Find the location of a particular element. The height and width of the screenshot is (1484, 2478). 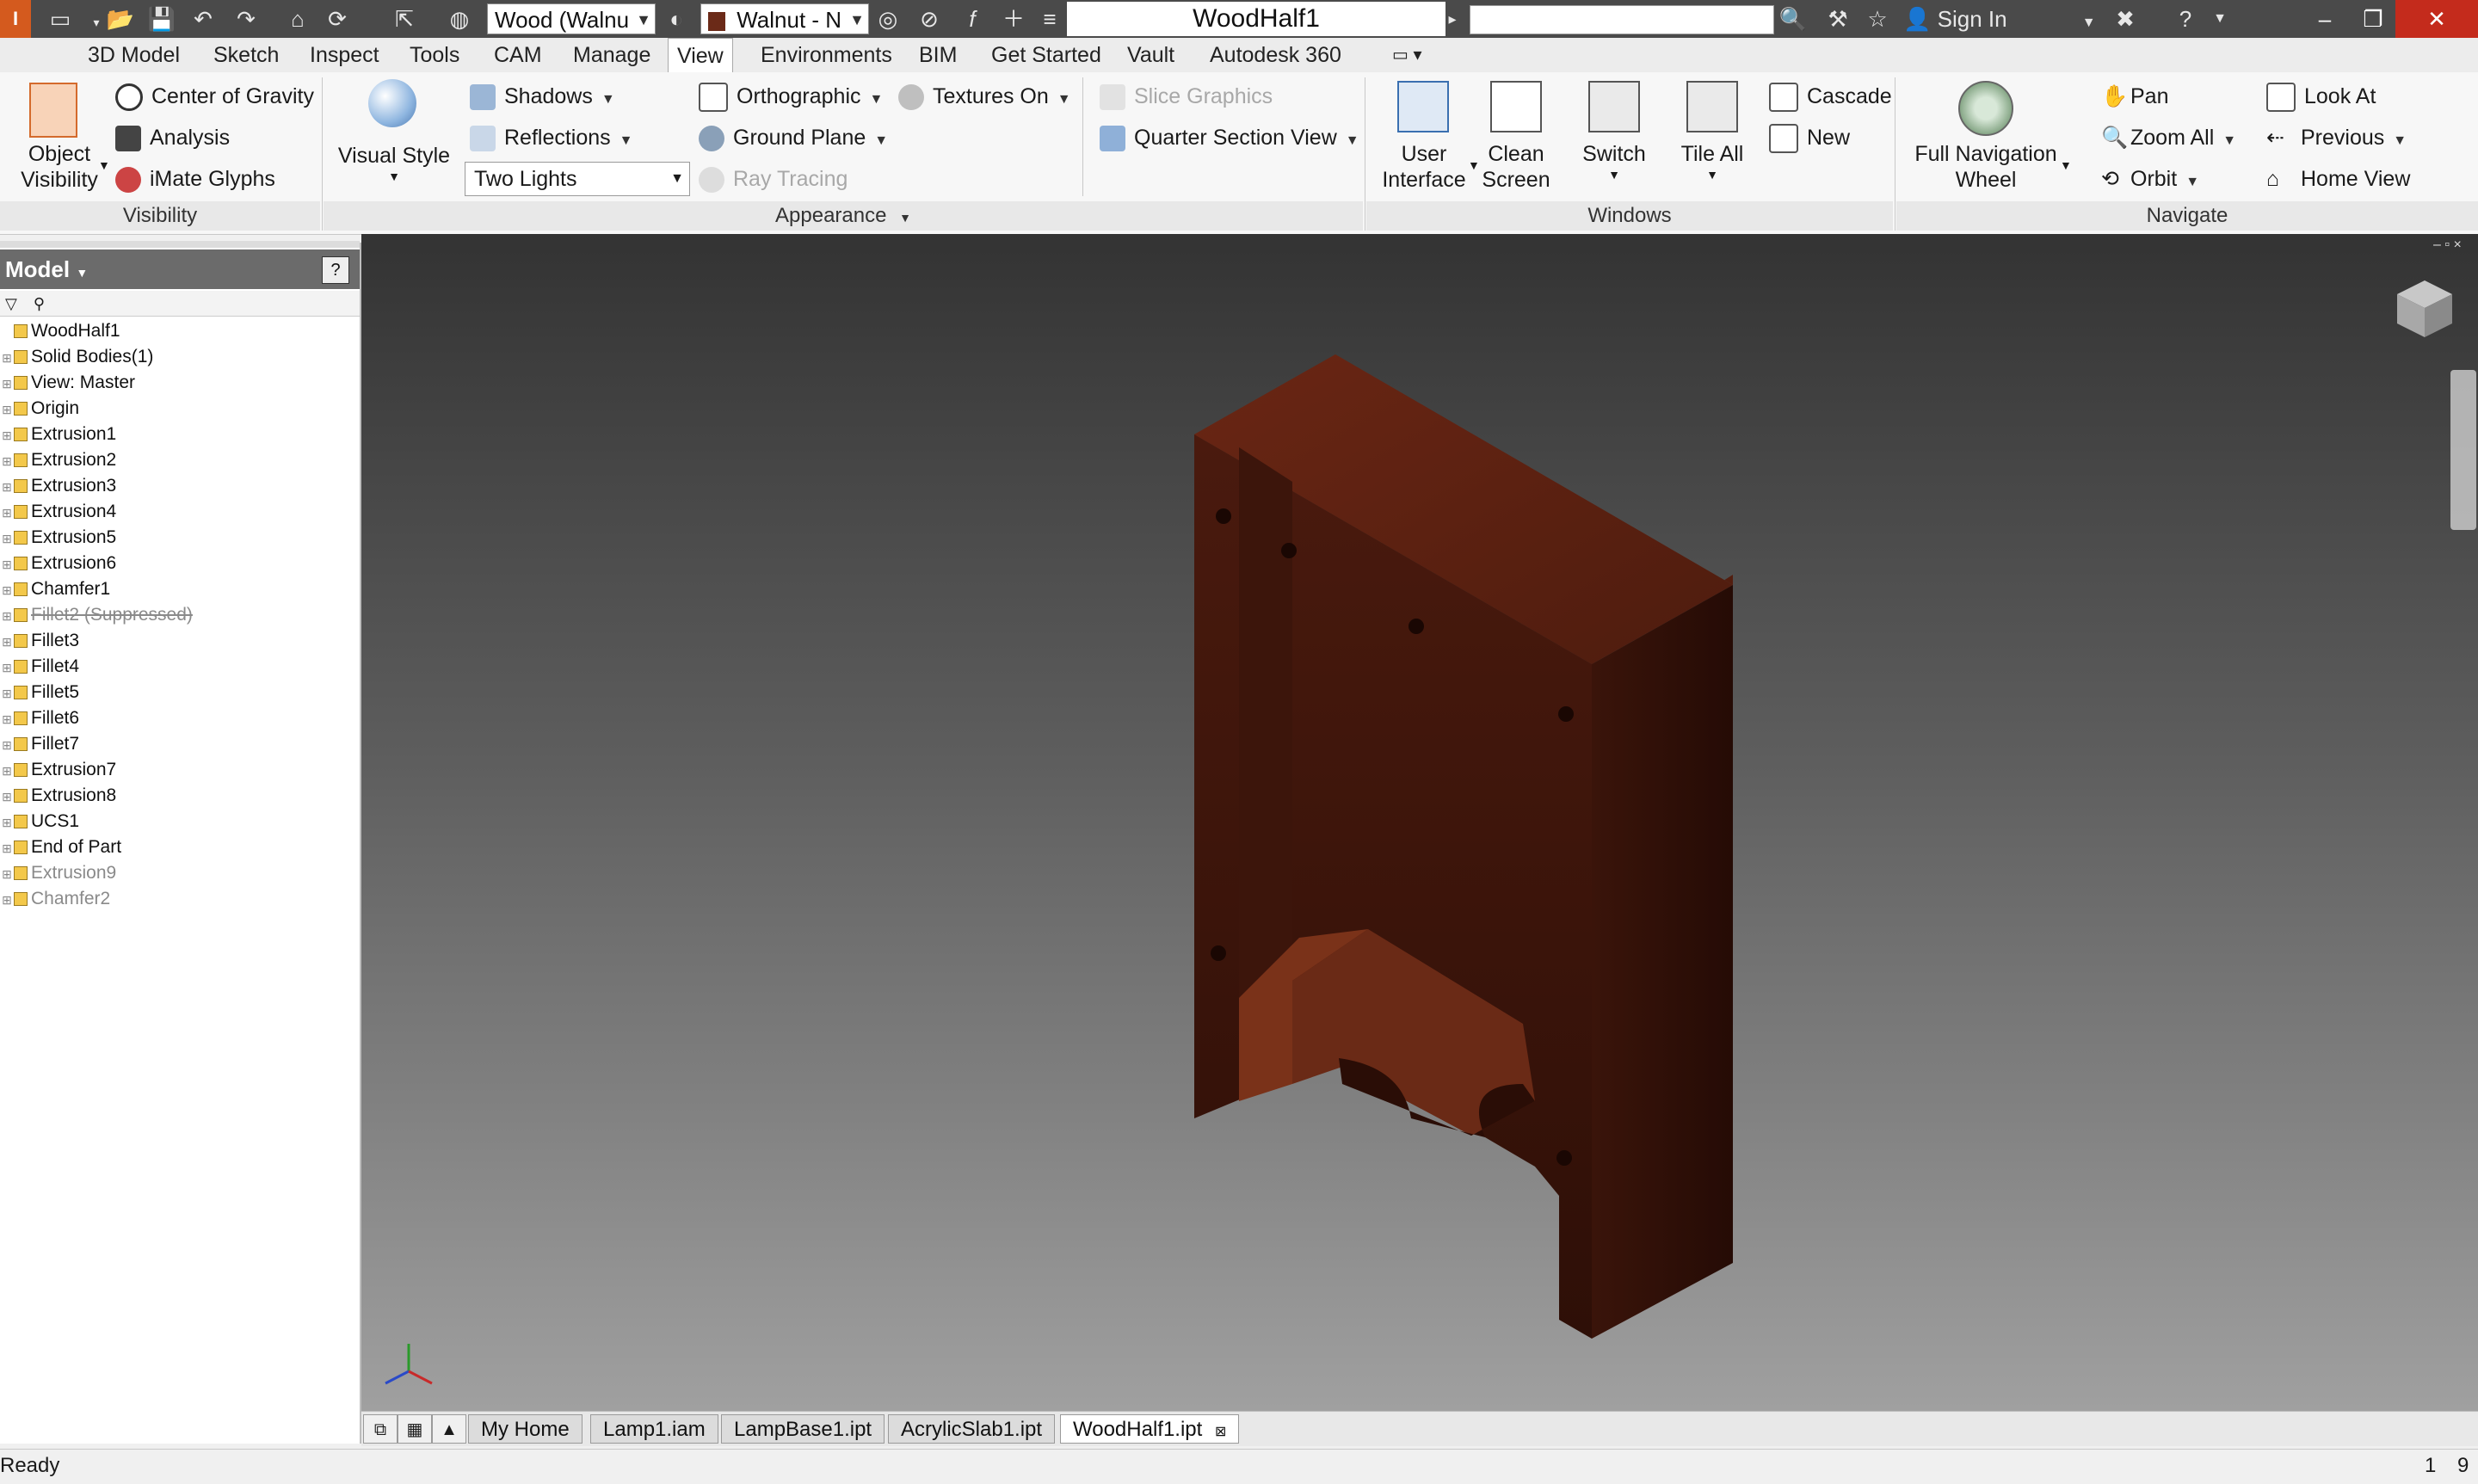

filter-icon: ▽ is located at coordinates (11, 303).